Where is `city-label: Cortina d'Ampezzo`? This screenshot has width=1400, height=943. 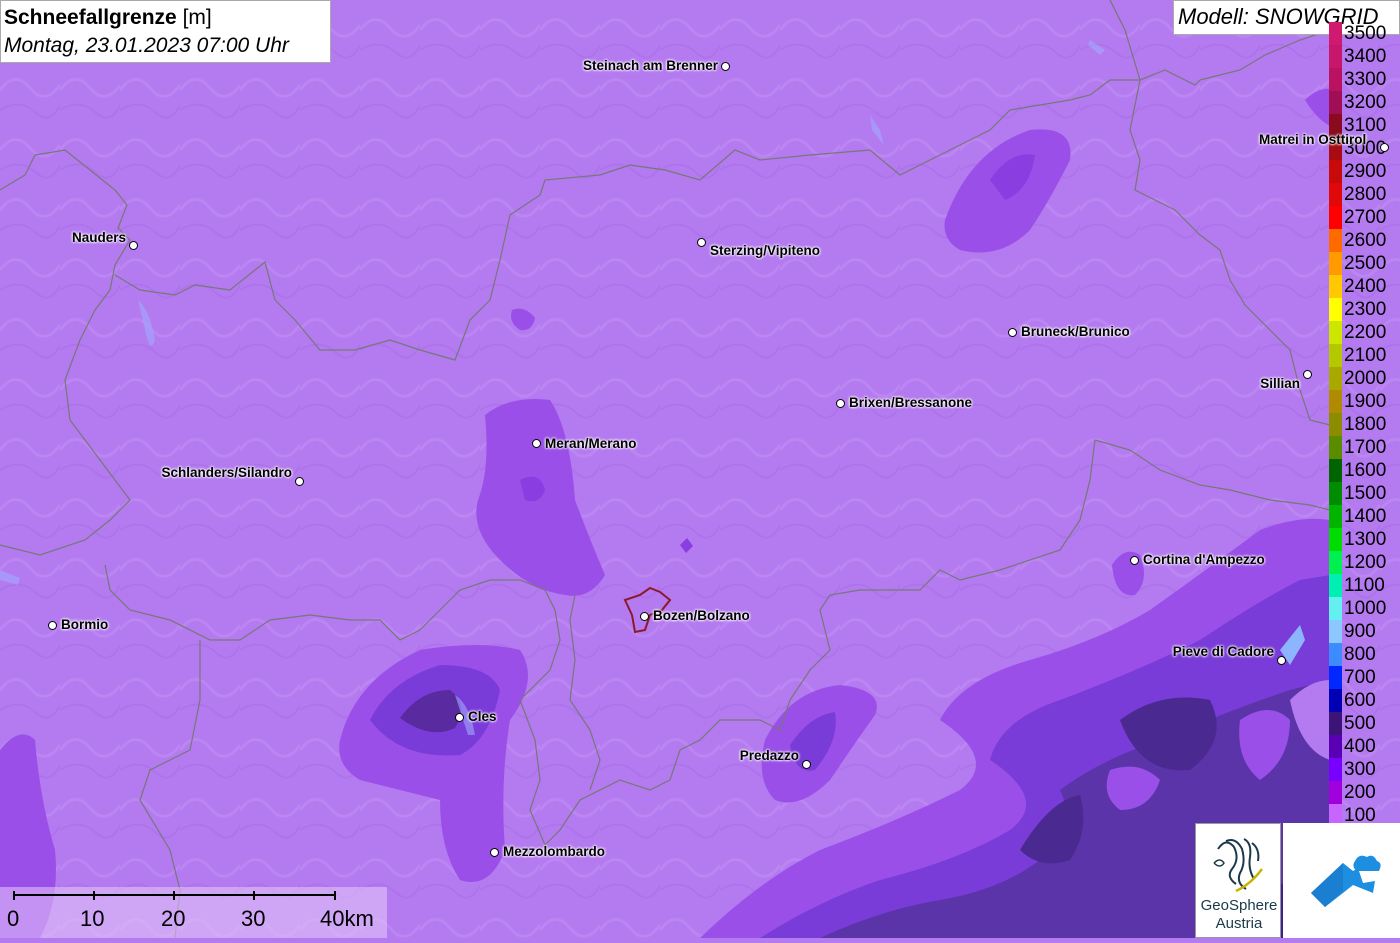 city-label: Cortina d'Ampezzo is located at coordinates (1204, 559).